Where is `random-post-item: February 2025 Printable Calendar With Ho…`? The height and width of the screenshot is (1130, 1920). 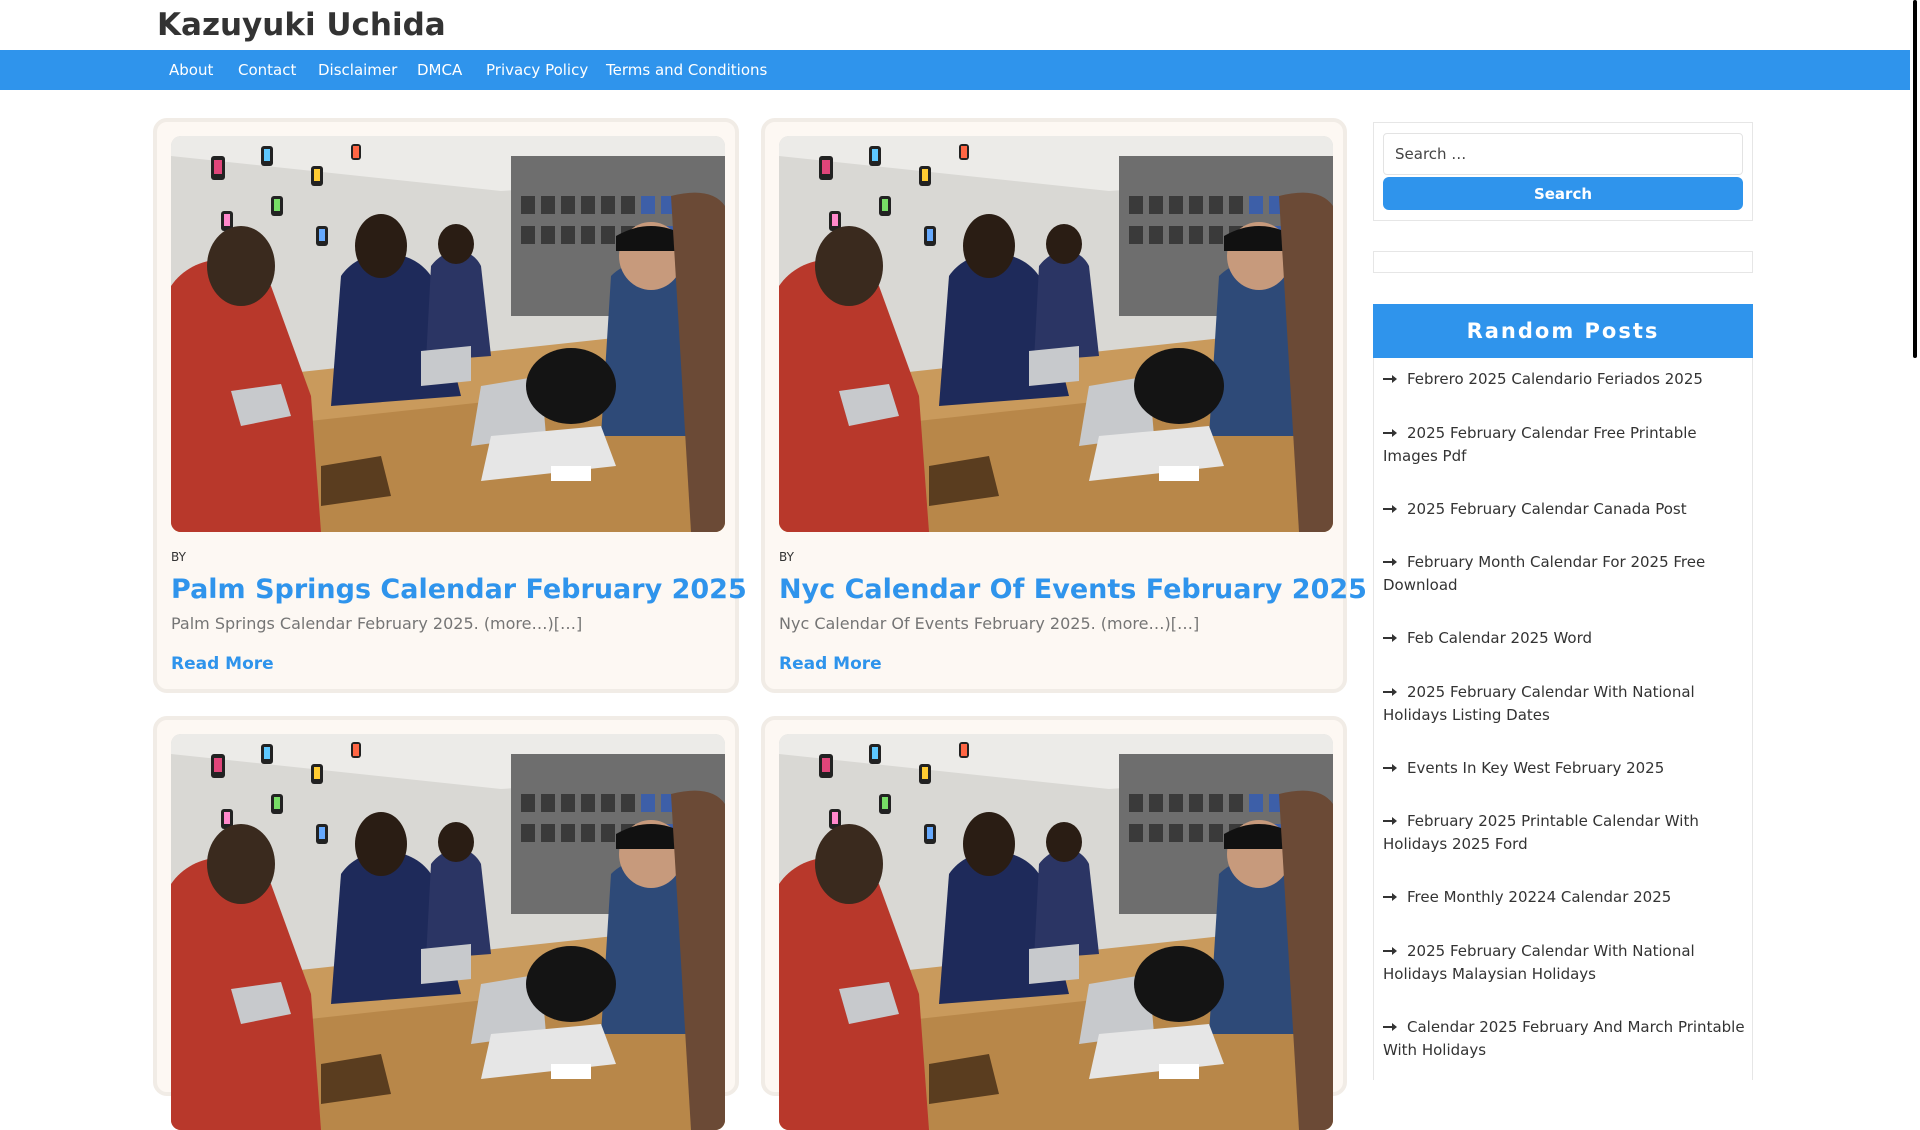
random-post-item: February 2025 Printable Calendar With Ho… is located at coordinates (1565, 833).